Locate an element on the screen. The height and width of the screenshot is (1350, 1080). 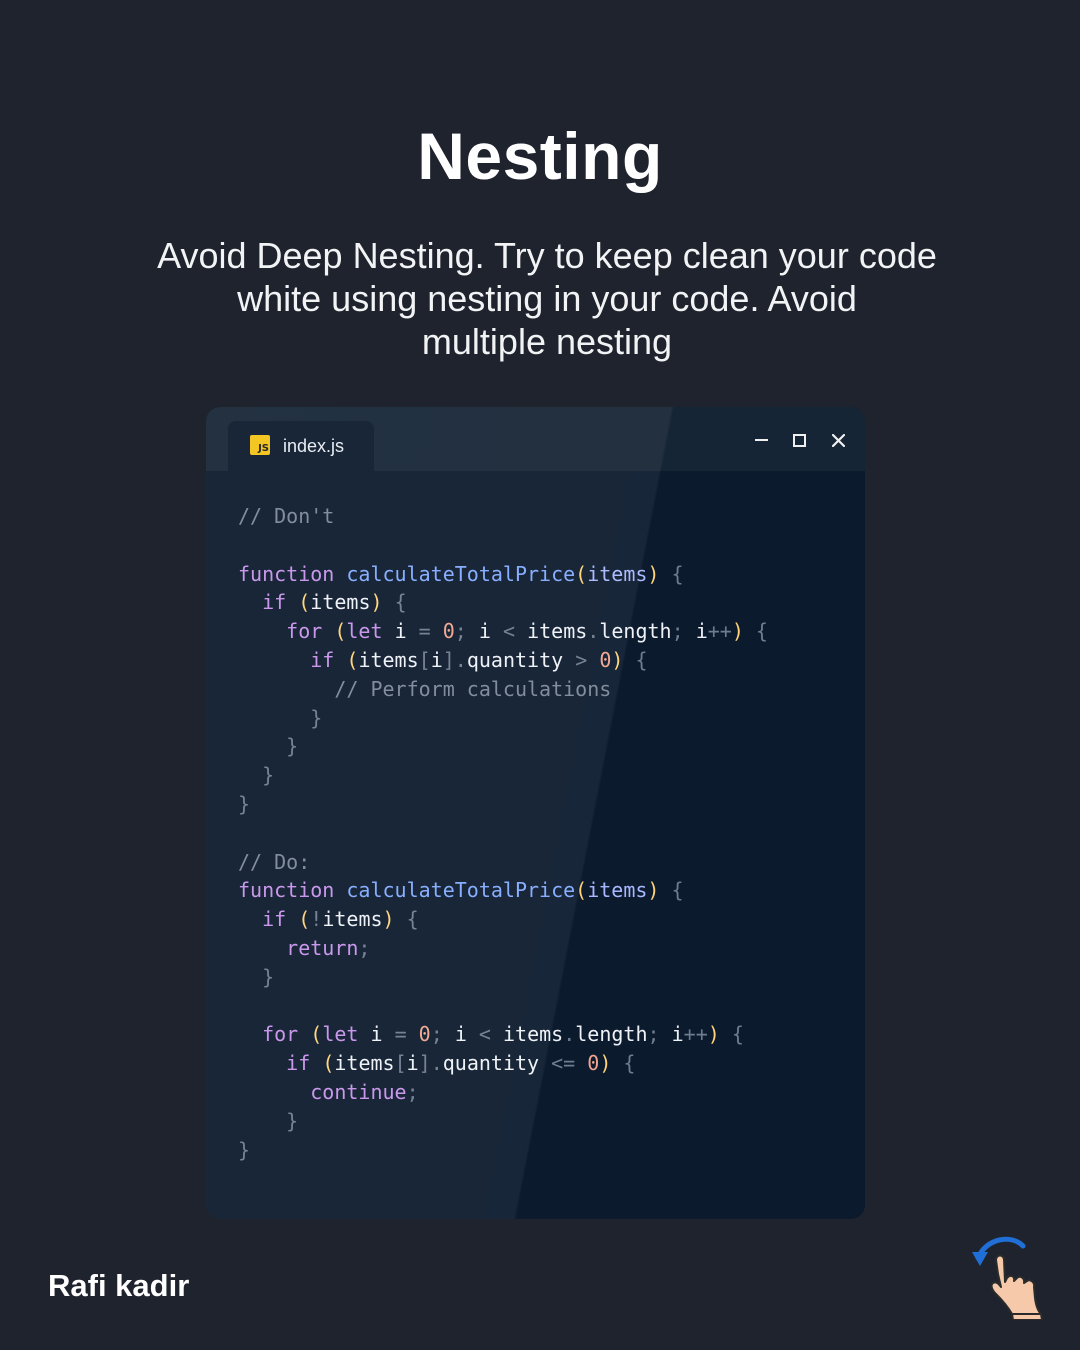
swipe-hand-icon is located at coordinates (1008, 1278).